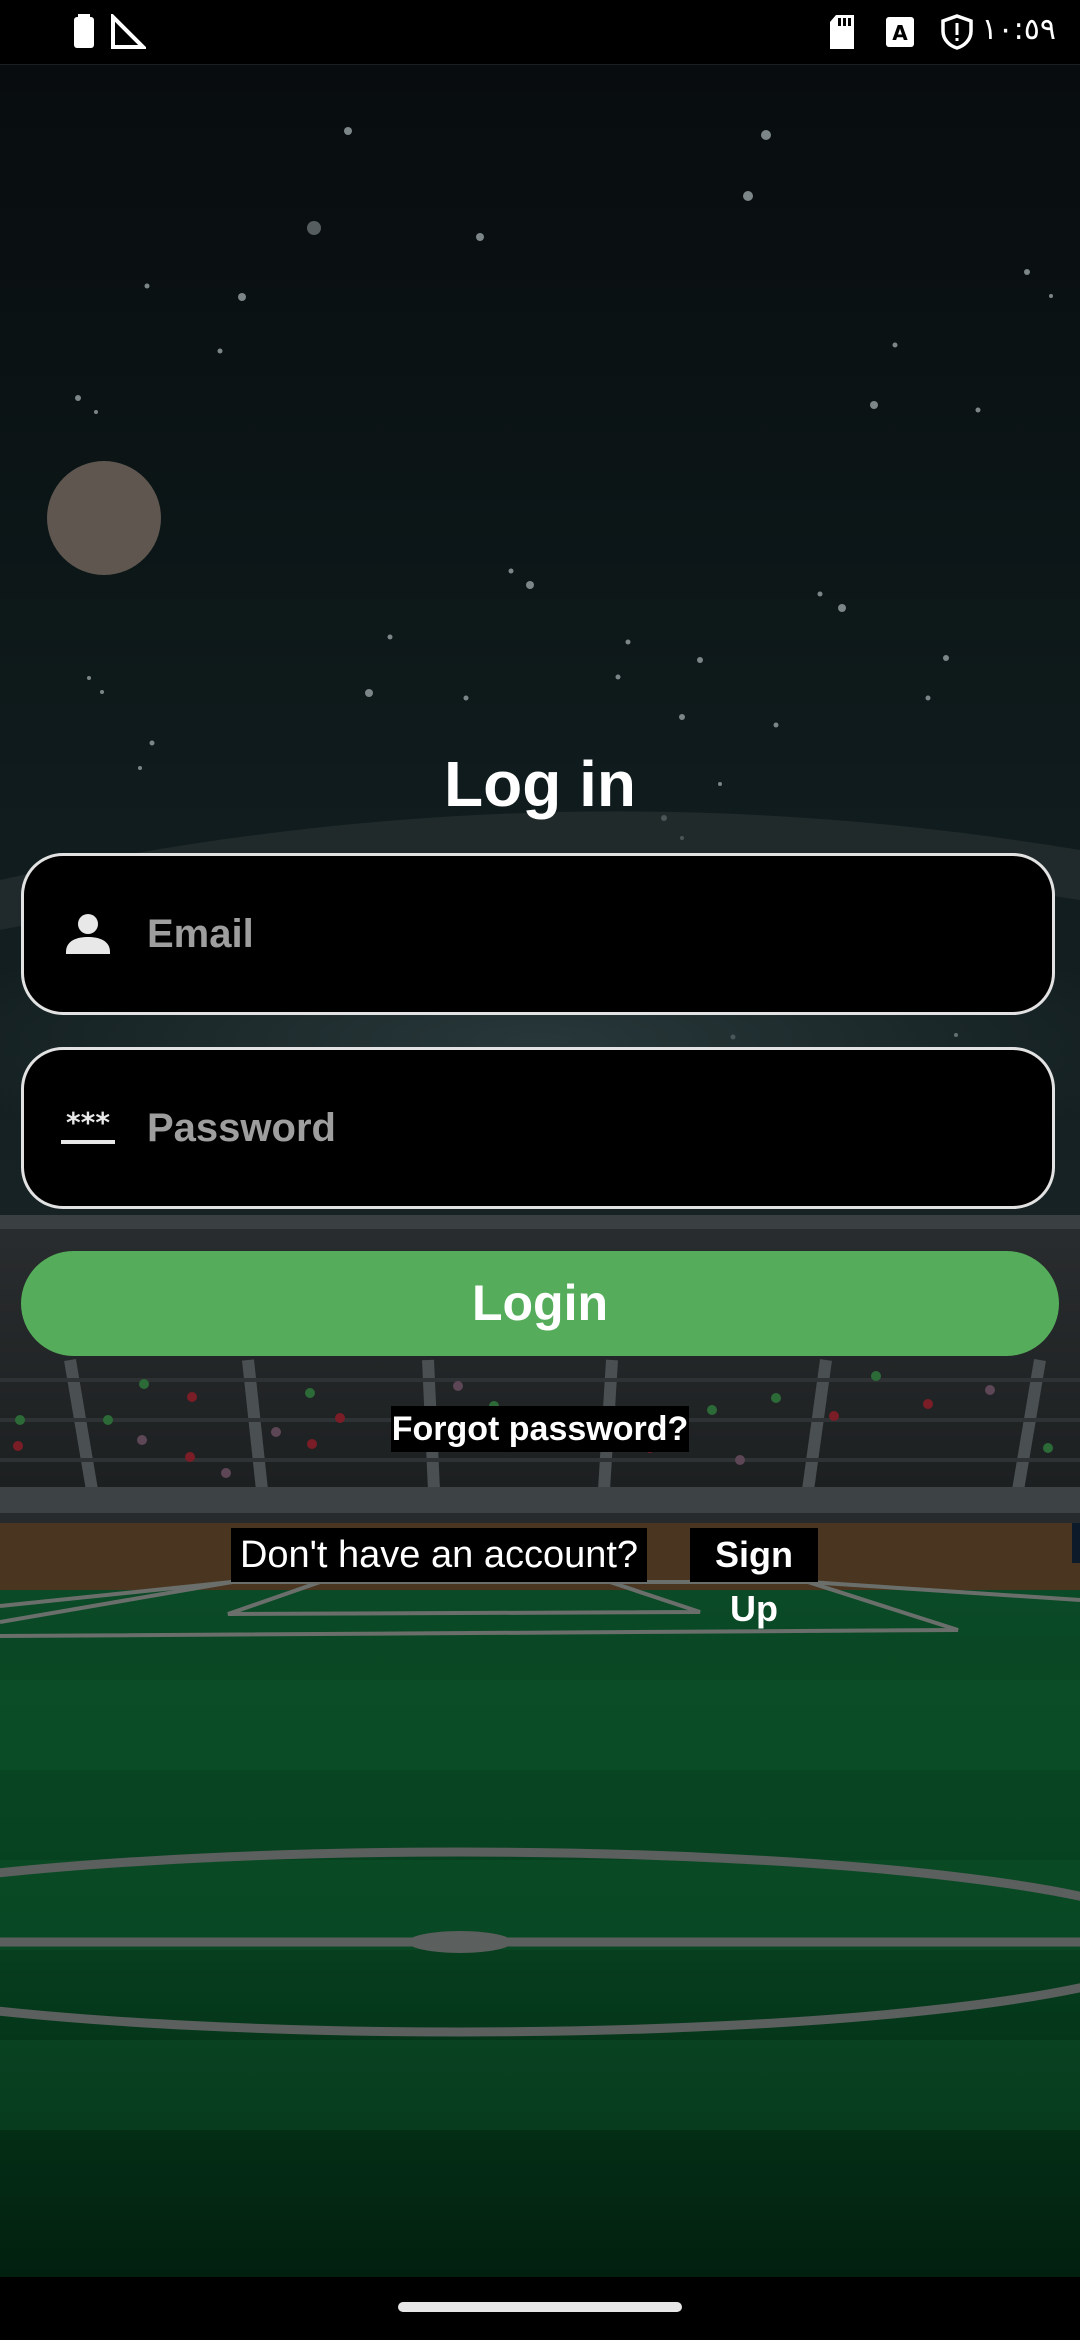 This screenshot has width=1080, height=2340. I want to click on home-gesture-handle, so click(540, 2307).